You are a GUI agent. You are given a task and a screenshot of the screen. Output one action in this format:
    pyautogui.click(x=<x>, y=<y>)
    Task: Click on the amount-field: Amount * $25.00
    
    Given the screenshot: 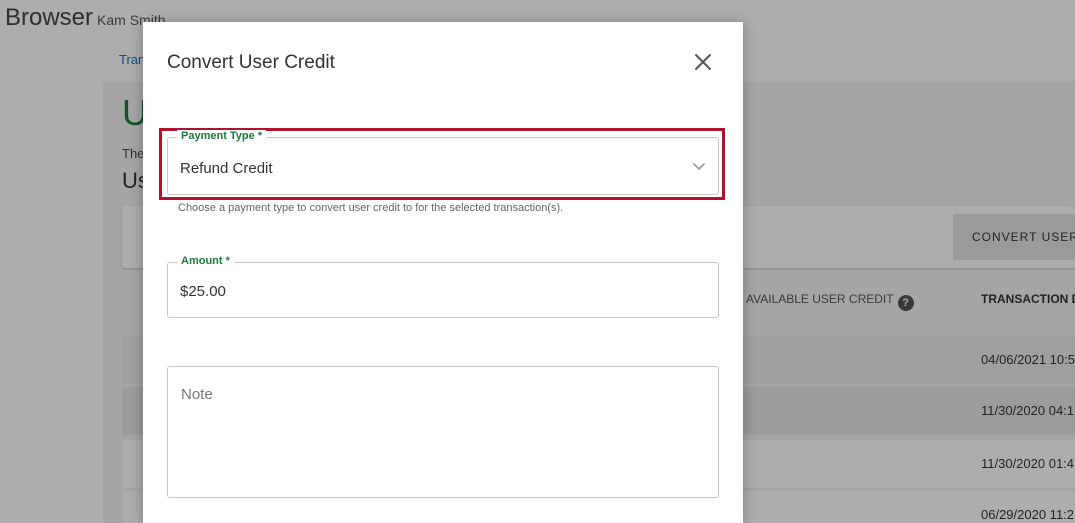 What is the action you would take?
    pyautogui.click(x=443, y=286)
    